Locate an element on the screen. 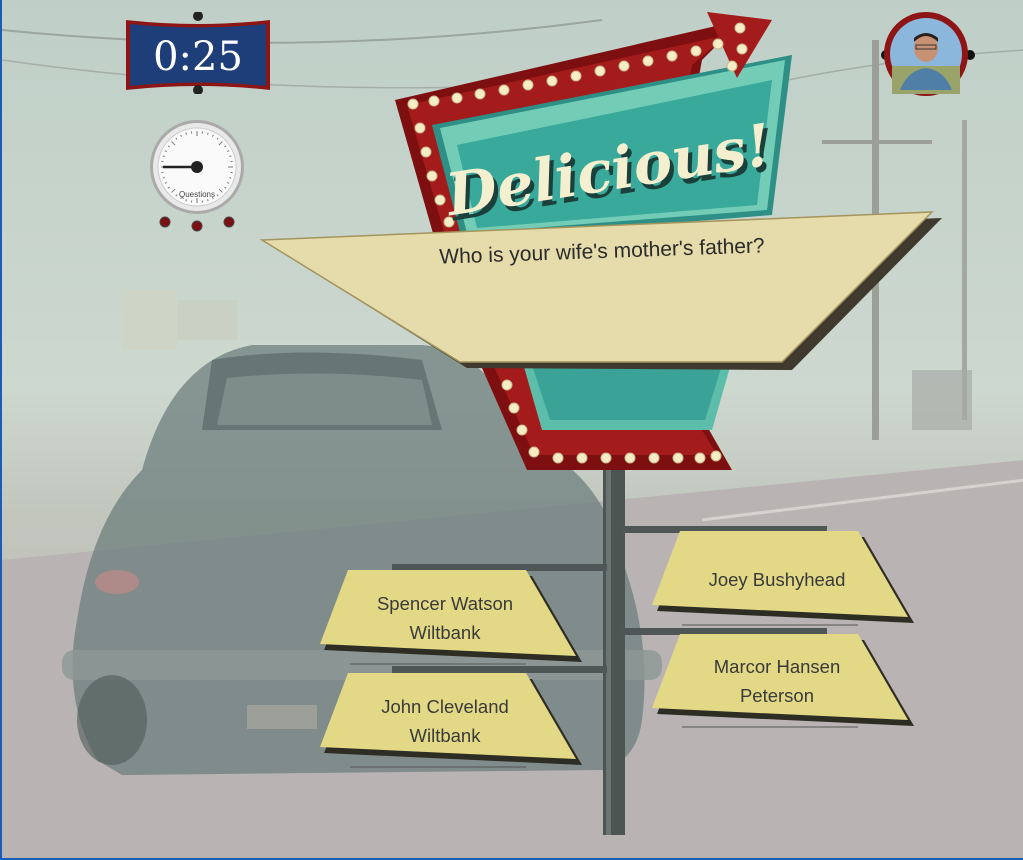 The height and width of the screenshot is (860, 1023). answer-2-line1: John Cleveland is located at coordinates (445, 706).